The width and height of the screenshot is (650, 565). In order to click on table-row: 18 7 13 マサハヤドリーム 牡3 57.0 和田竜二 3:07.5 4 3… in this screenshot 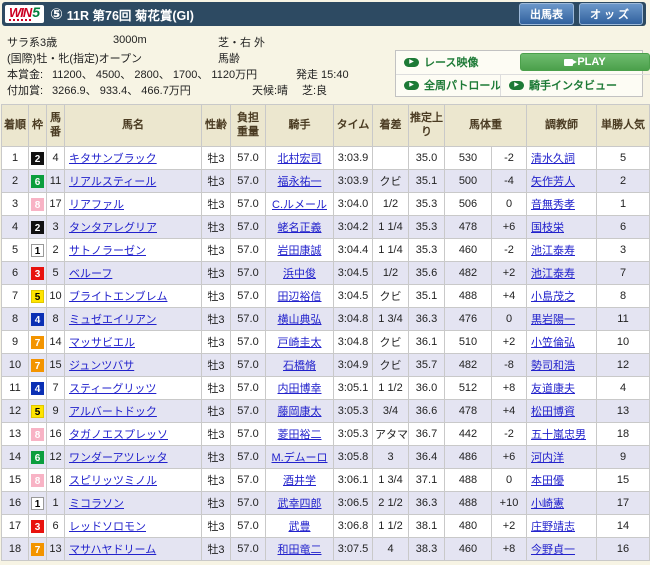, I will do `click(325, 549)`.